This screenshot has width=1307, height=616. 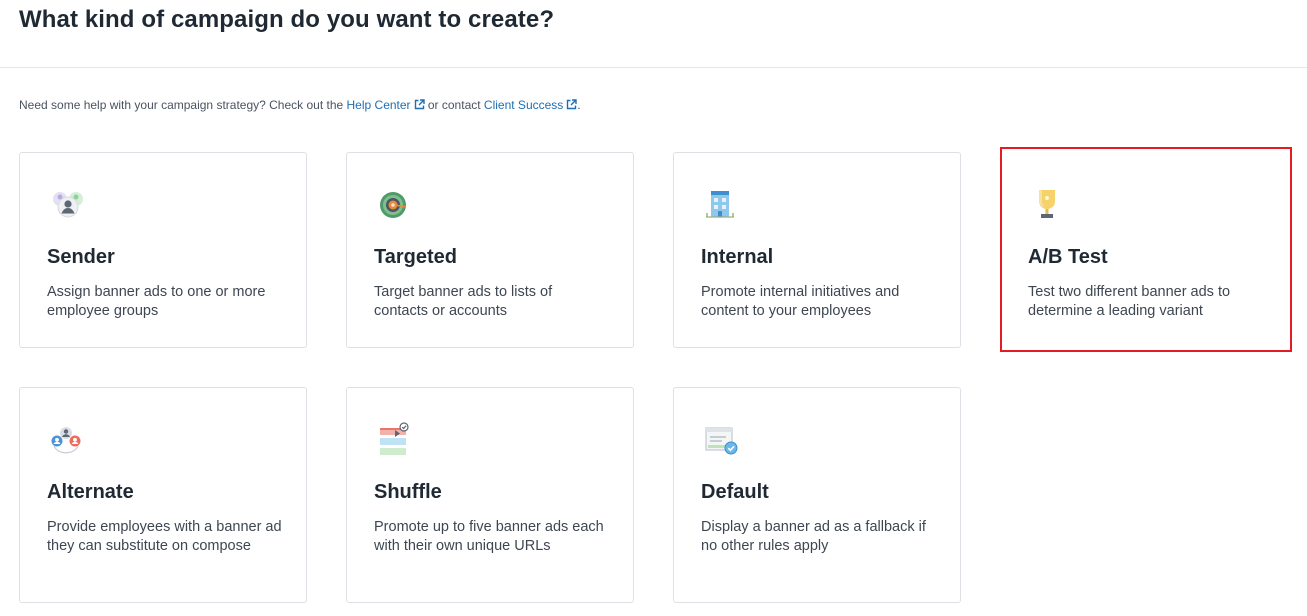 What do you see at coordinates (720, 204) in the screenshot?
I see `building-icon` at bounding box center [720, 204].